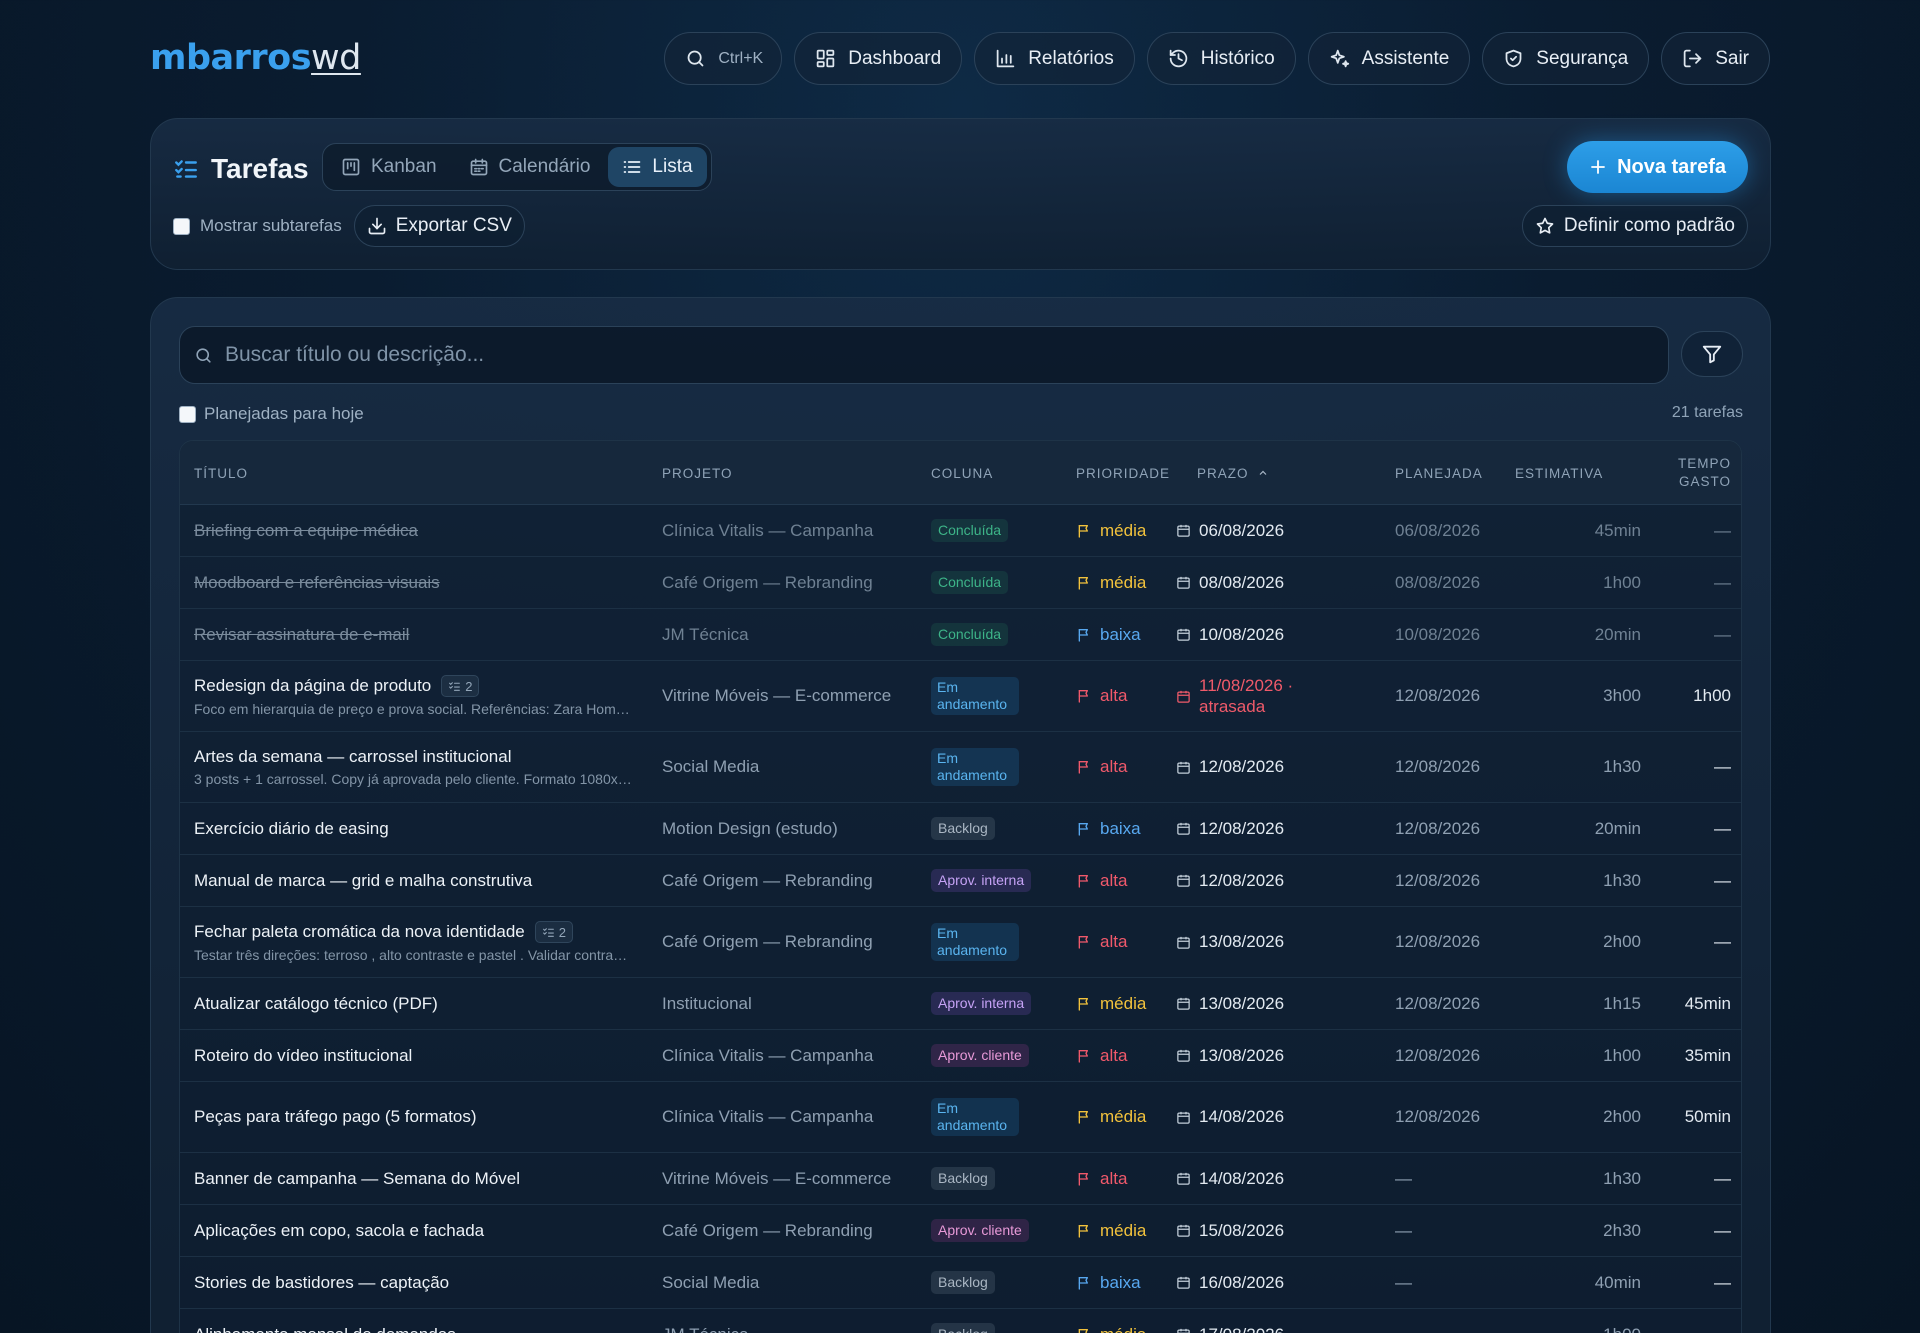 The image size is (1920, 1333). What do you see at coordinates (1438, 530) in the screenshot?
I see `task-planned-date: 06/08/2026` at bounding box center [1438, 530].